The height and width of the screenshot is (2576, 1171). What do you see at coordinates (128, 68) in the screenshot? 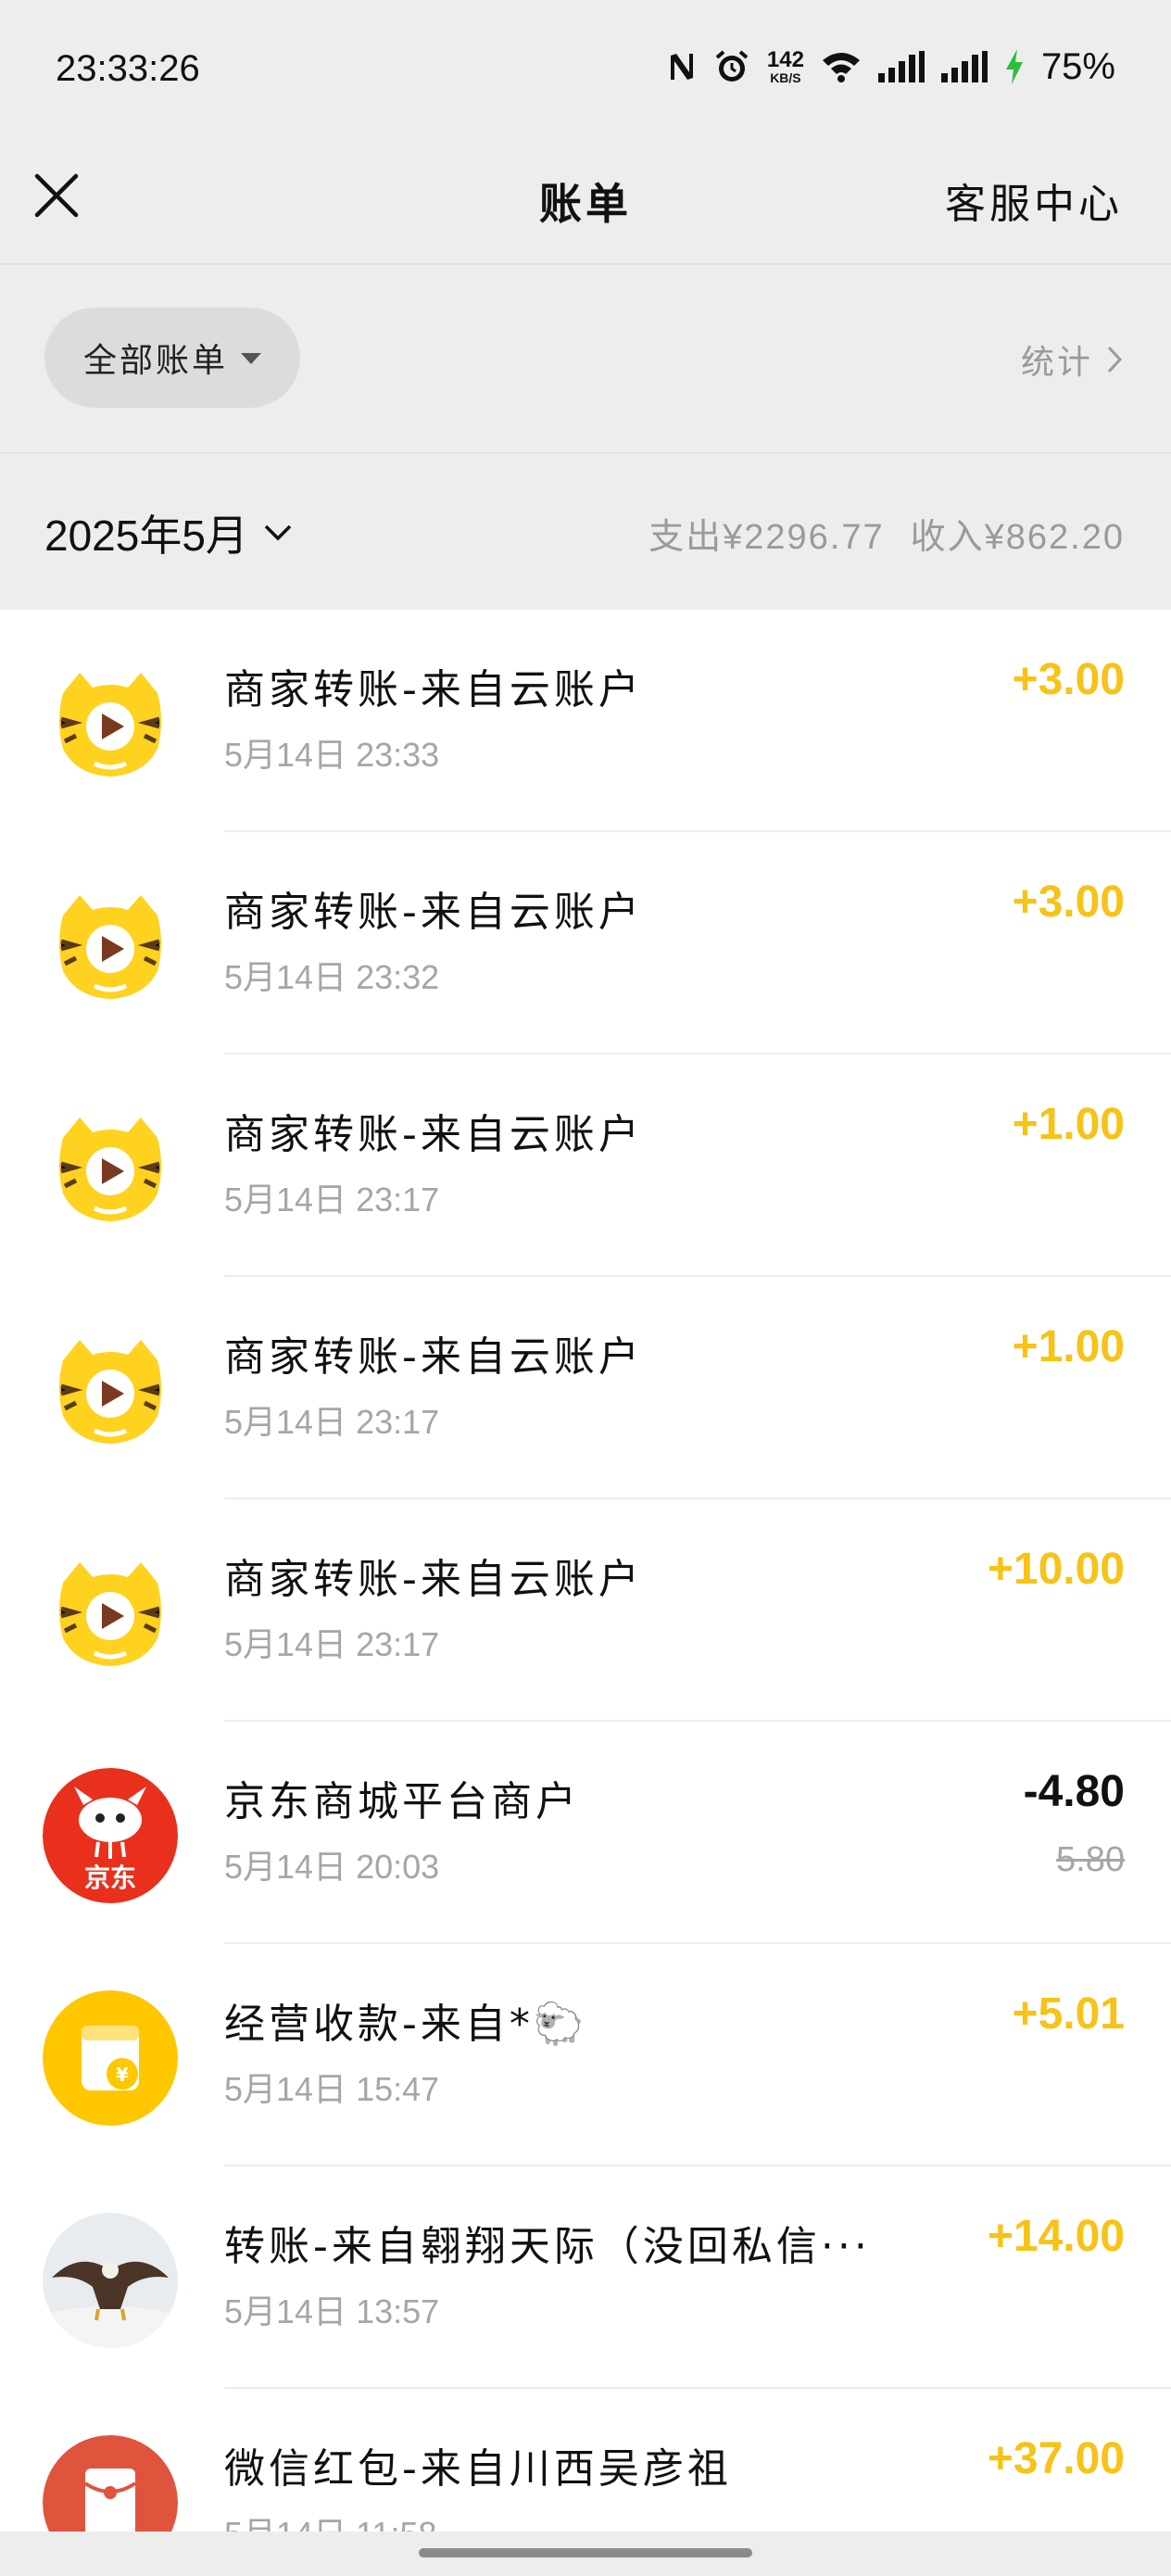
I see `status-time: 23:33:26` at bounding box center [128, 68].